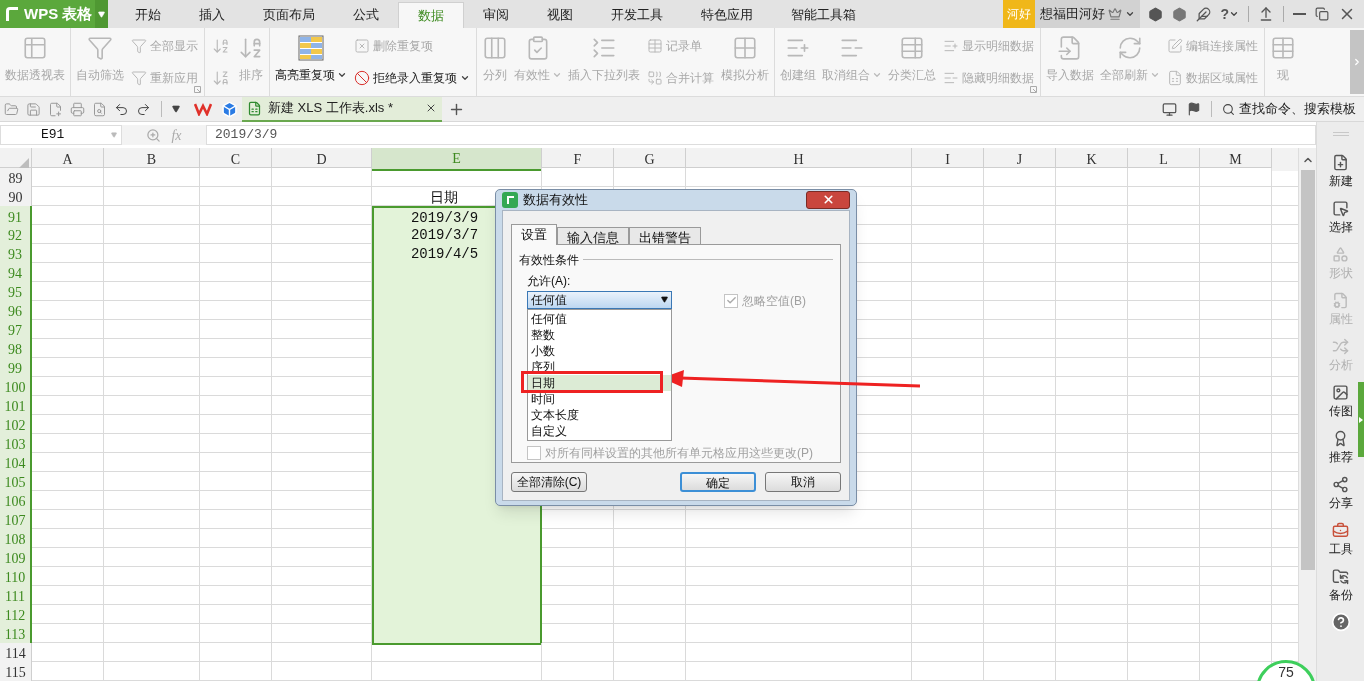 This screenshot has height=681, width=1364. I want to click on menu-tab: 公式, so click(366, 15).